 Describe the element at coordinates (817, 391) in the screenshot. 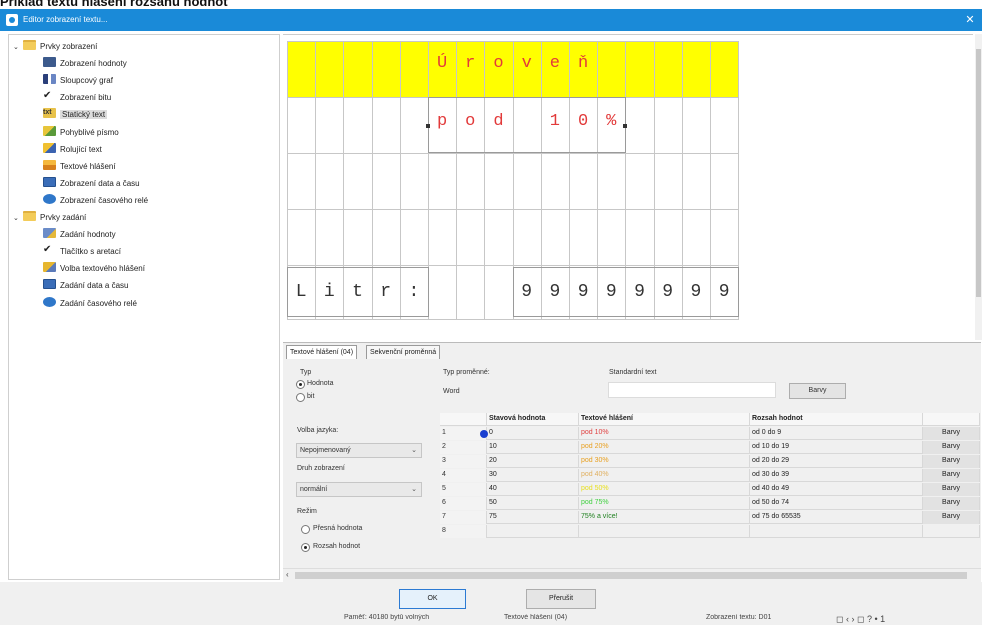

I see `standard-colors-button: Barvy` at that location.